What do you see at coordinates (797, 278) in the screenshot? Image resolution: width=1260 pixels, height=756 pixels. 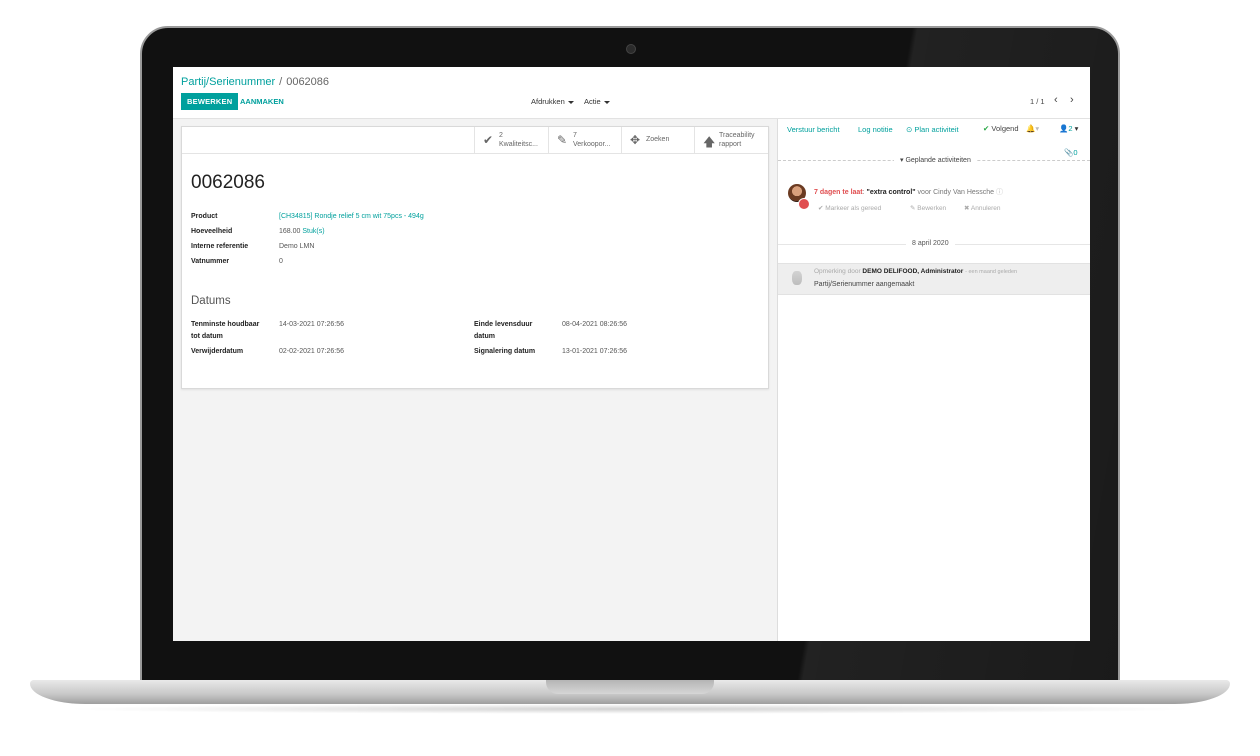 I see `author-avatar` at bounding box center [797, 278].